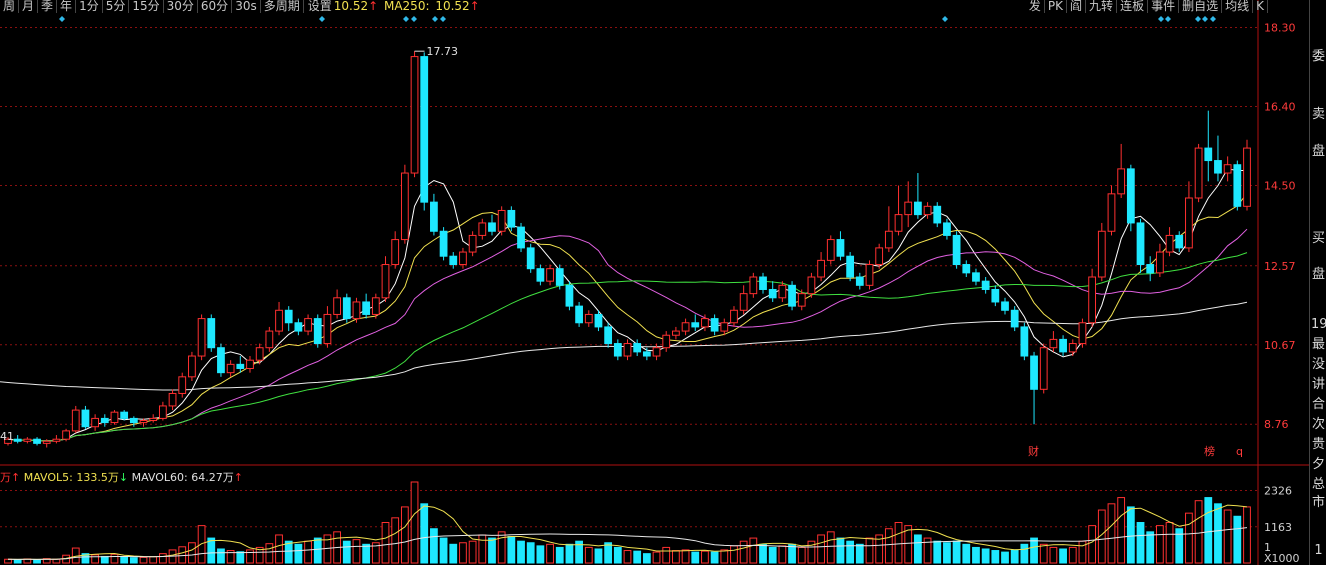 The height and width of the screenshot is (565, 1326). What do you see at coordinates (1238, 6) in the screenshot?
I see `right-tool-7: 均线` at bounding box center [1238, 6].